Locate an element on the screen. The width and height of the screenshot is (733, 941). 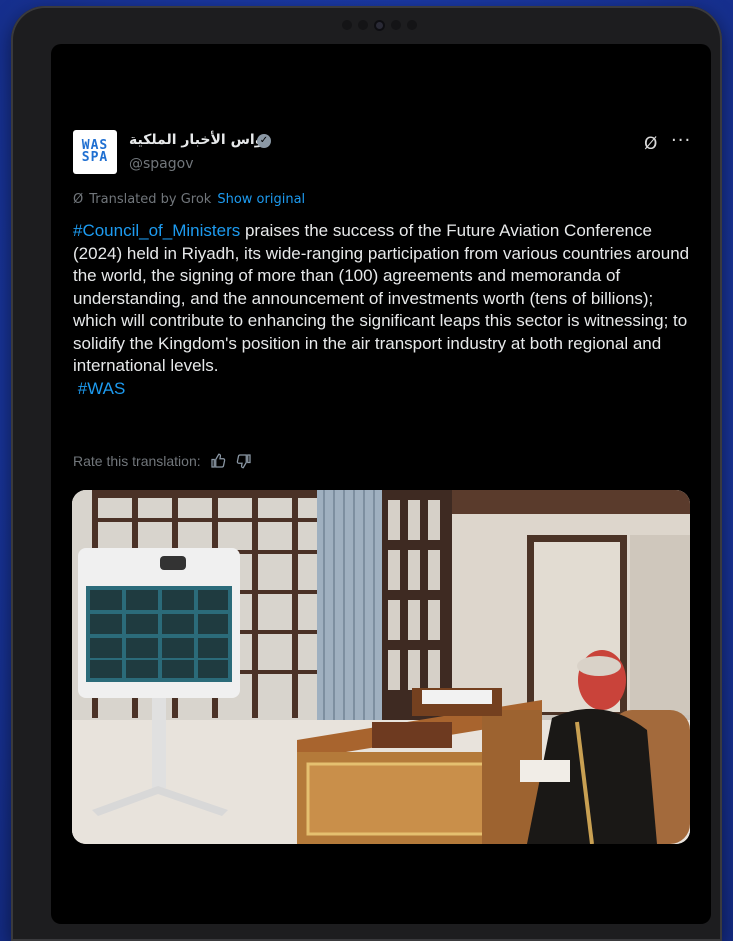
thumbs-up-icon is located at coordinates (218, 461).